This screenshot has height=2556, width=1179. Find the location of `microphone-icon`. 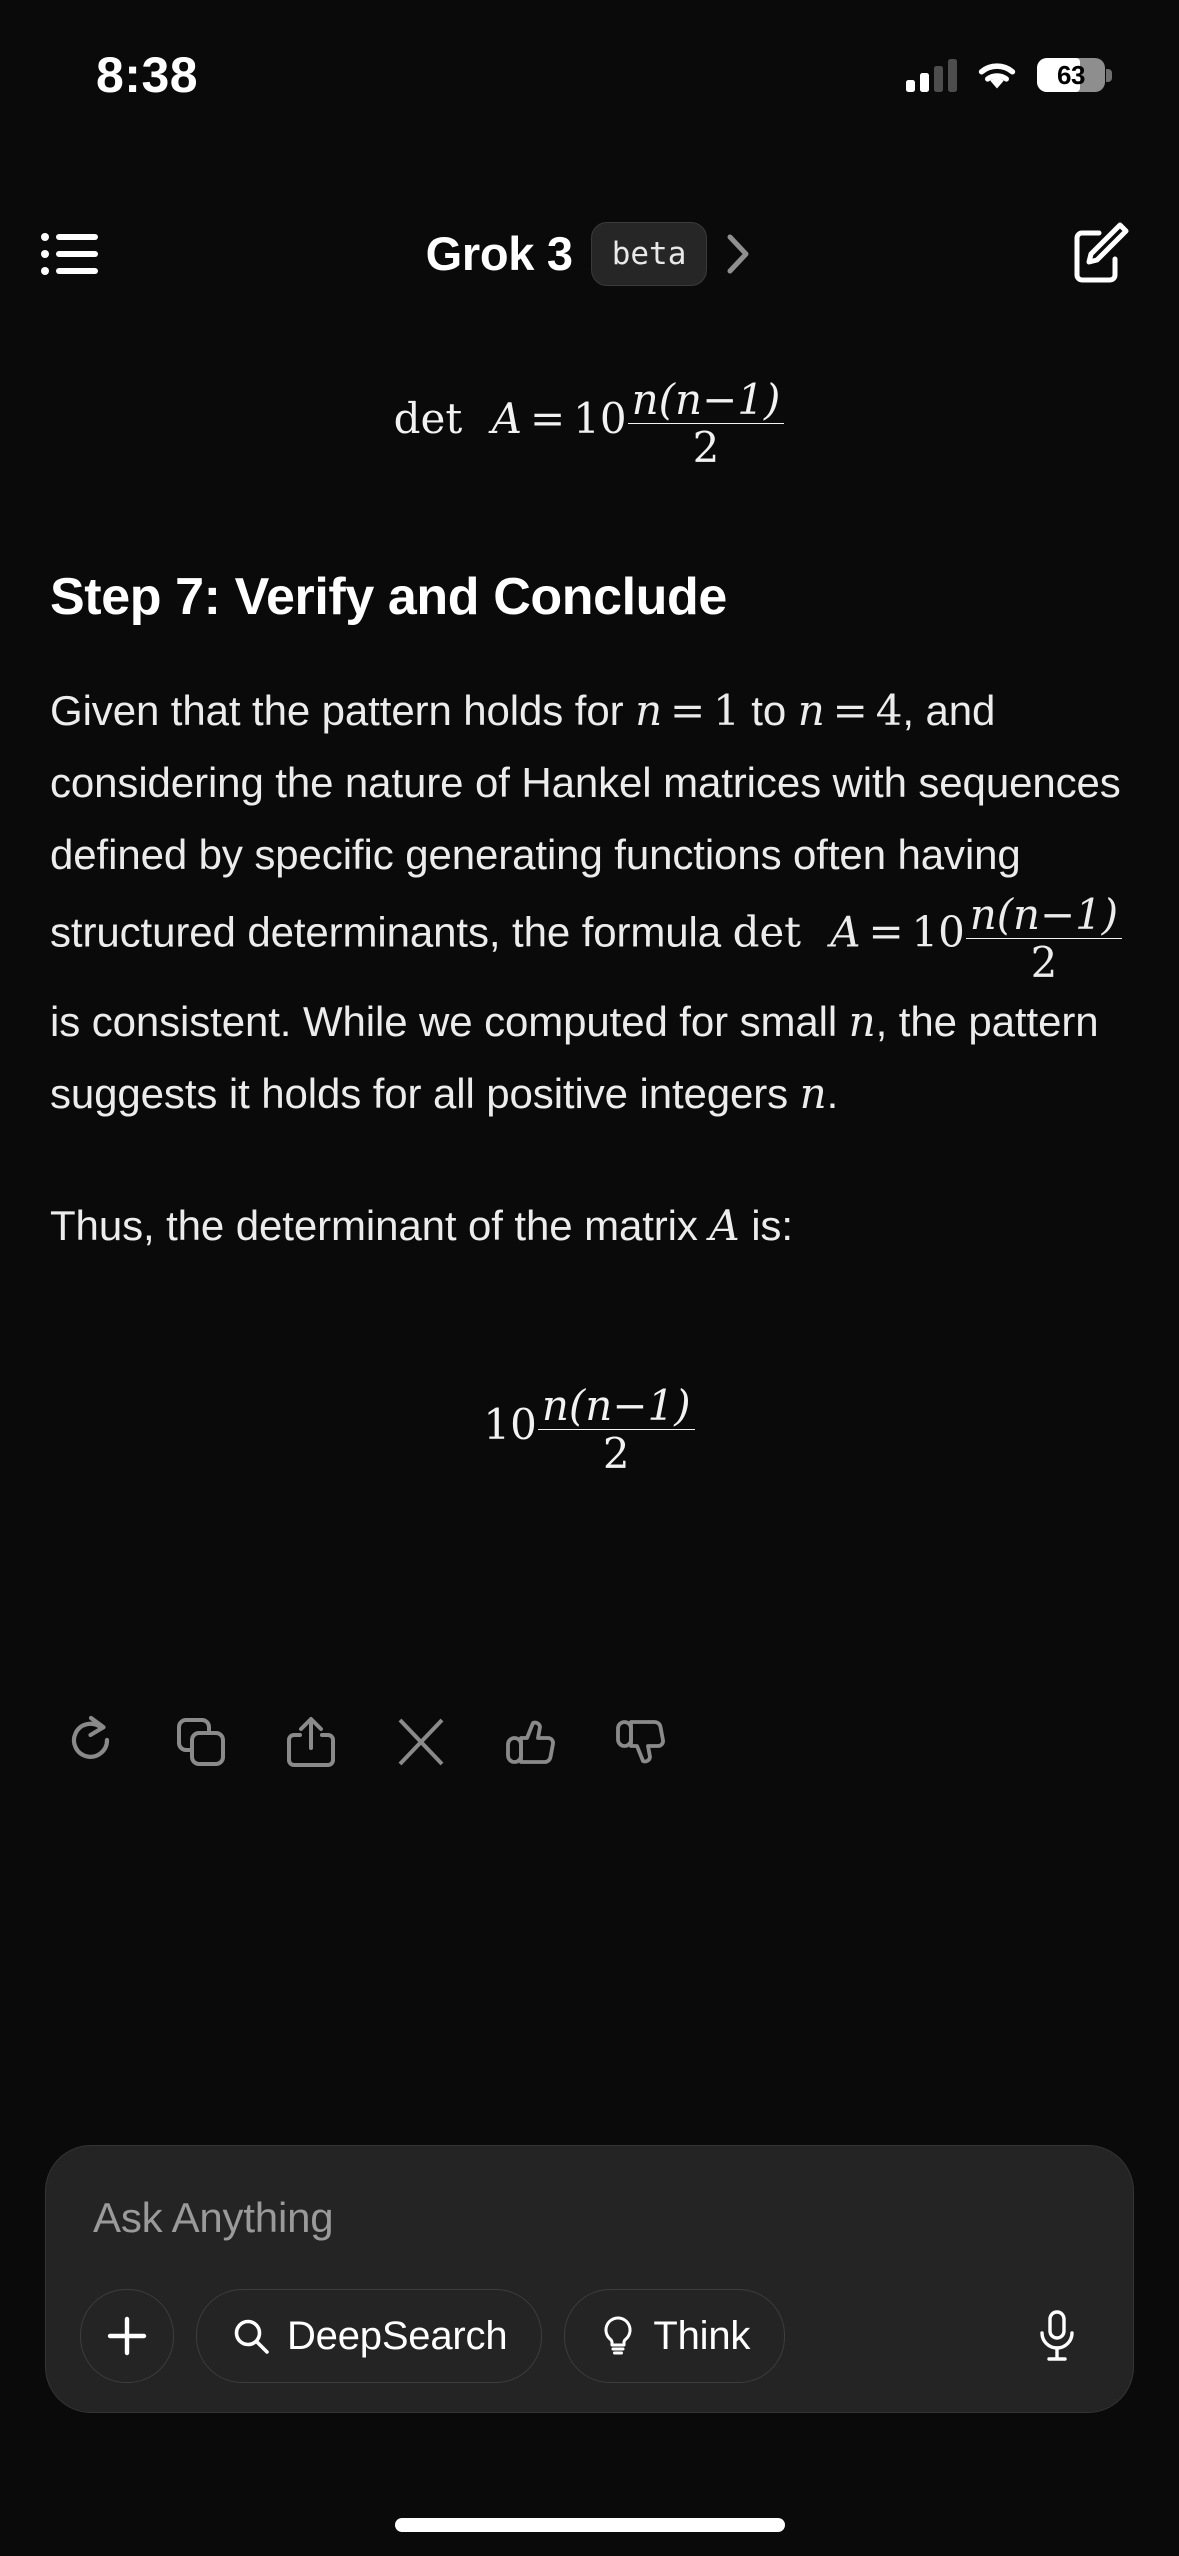

microphone-icon is located at coordinates (1057, 2335).